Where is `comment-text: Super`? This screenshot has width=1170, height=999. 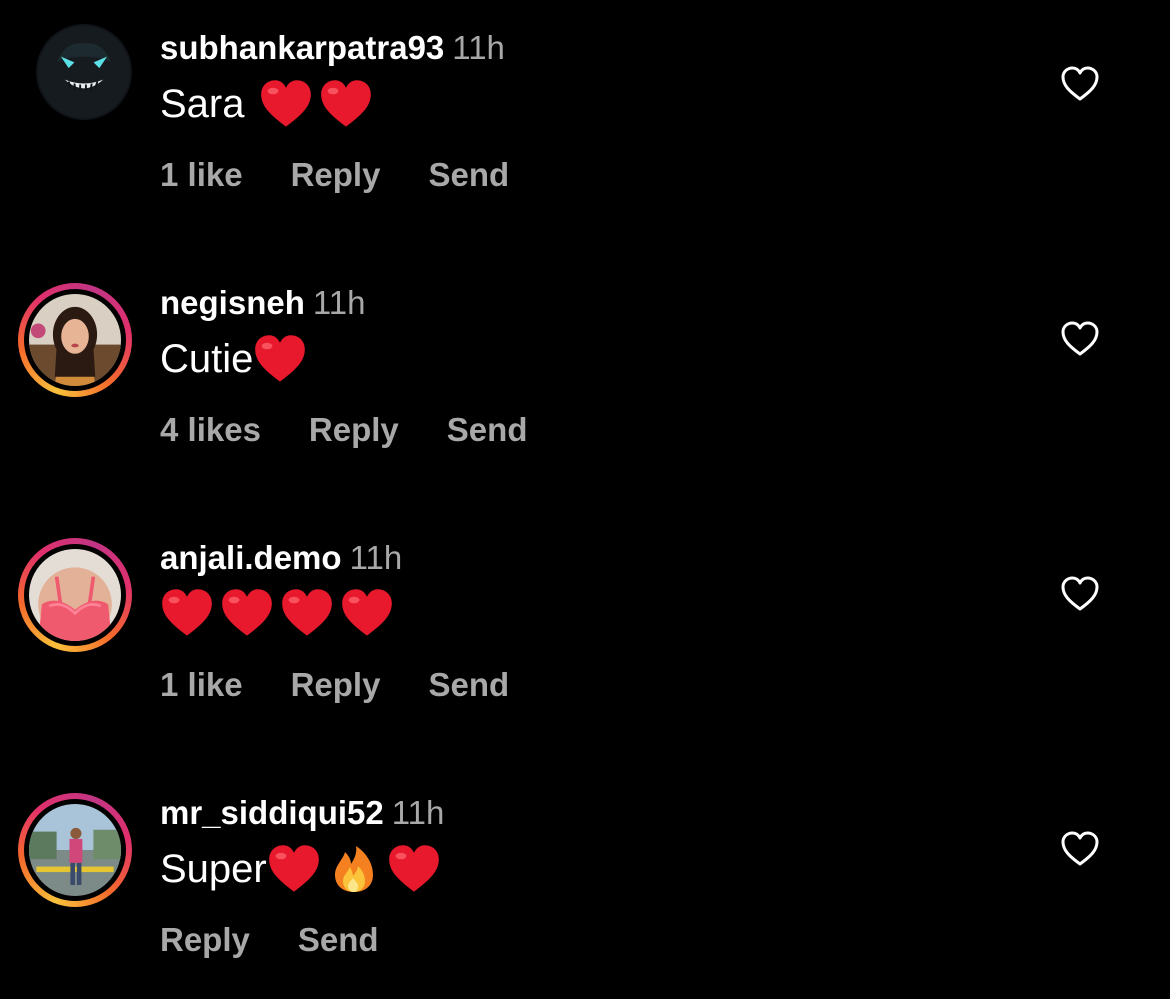
comment-text: Super is located at coordinates (300, 869).